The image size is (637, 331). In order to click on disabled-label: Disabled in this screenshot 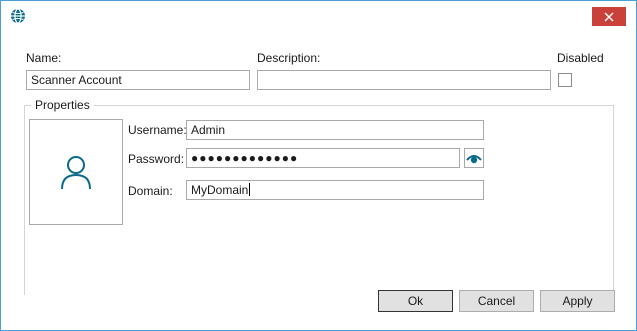, I will do `click(580, 58)`.